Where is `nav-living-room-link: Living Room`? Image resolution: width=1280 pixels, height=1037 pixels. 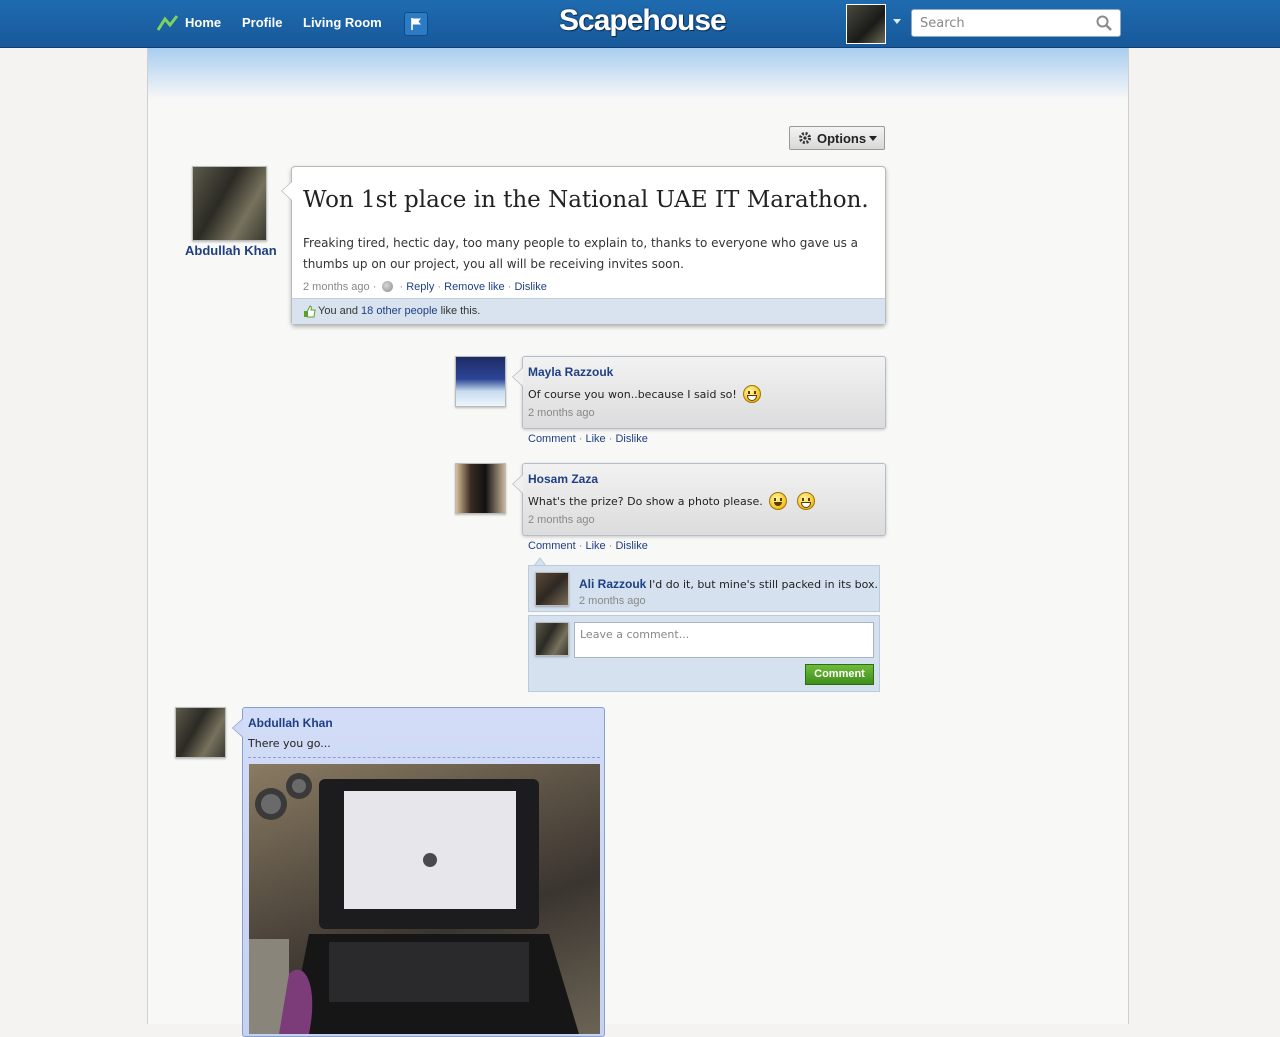 nav-living-room-link: Living Room is located at coordinates (342, 22).